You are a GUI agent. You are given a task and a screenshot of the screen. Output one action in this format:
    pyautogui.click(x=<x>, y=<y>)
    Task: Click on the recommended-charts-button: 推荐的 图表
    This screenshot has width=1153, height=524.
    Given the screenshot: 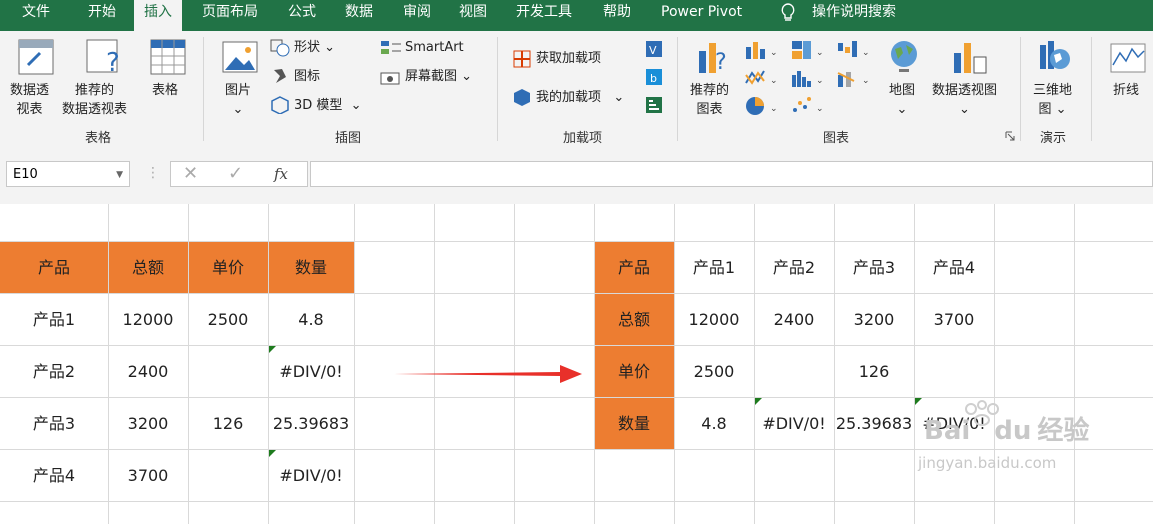 What is the action you would take?
    pyautogui.click(x=709, y=100)
    